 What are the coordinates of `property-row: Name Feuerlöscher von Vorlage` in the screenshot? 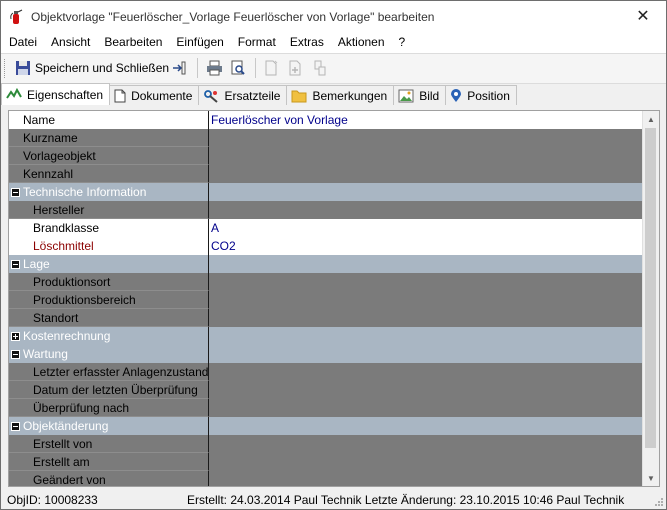 It's located at (325, 120).